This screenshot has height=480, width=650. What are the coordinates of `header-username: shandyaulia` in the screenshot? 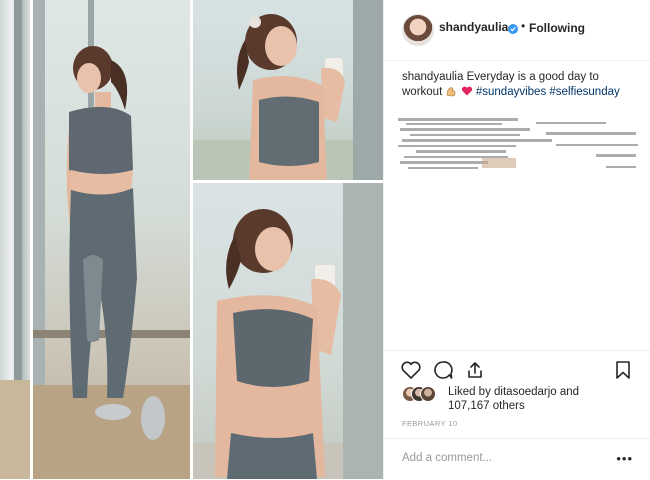 It's located at (473, 27).